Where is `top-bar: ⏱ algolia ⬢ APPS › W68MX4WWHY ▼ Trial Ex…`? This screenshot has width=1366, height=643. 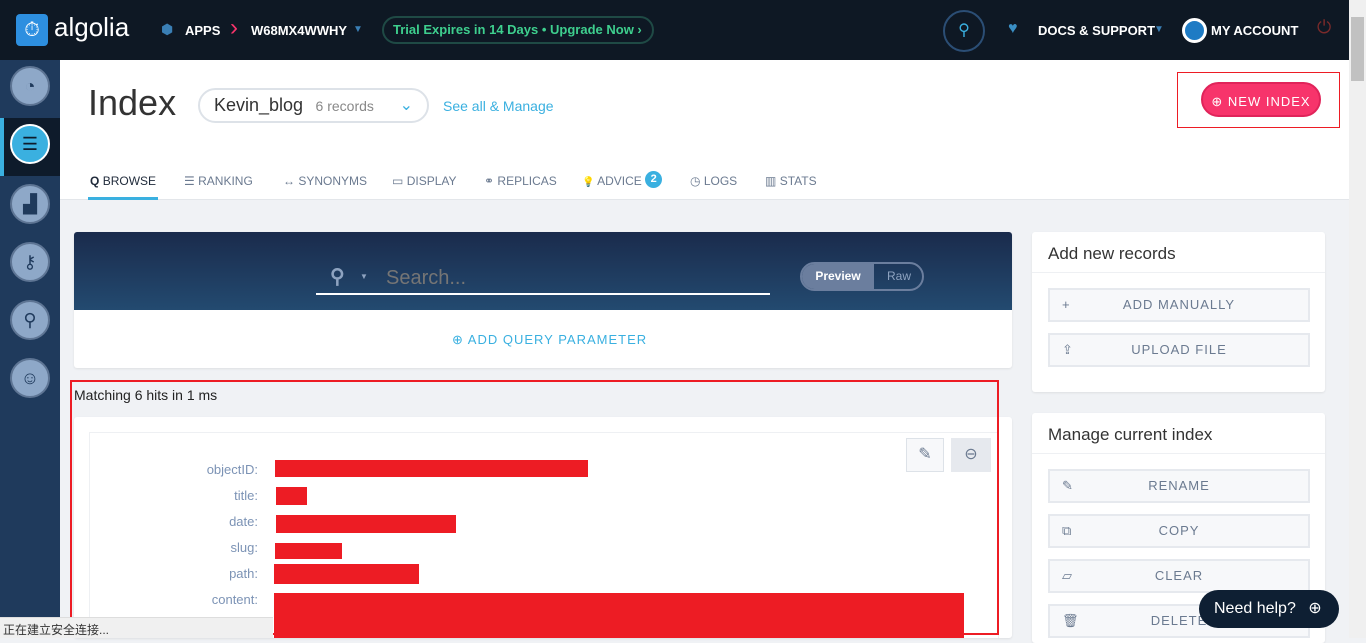 top-bar: ⏱ algolia ⬢ APPS › W68MX4WWHY ▼ Trial Ex… is located at coordinates (674, 30).